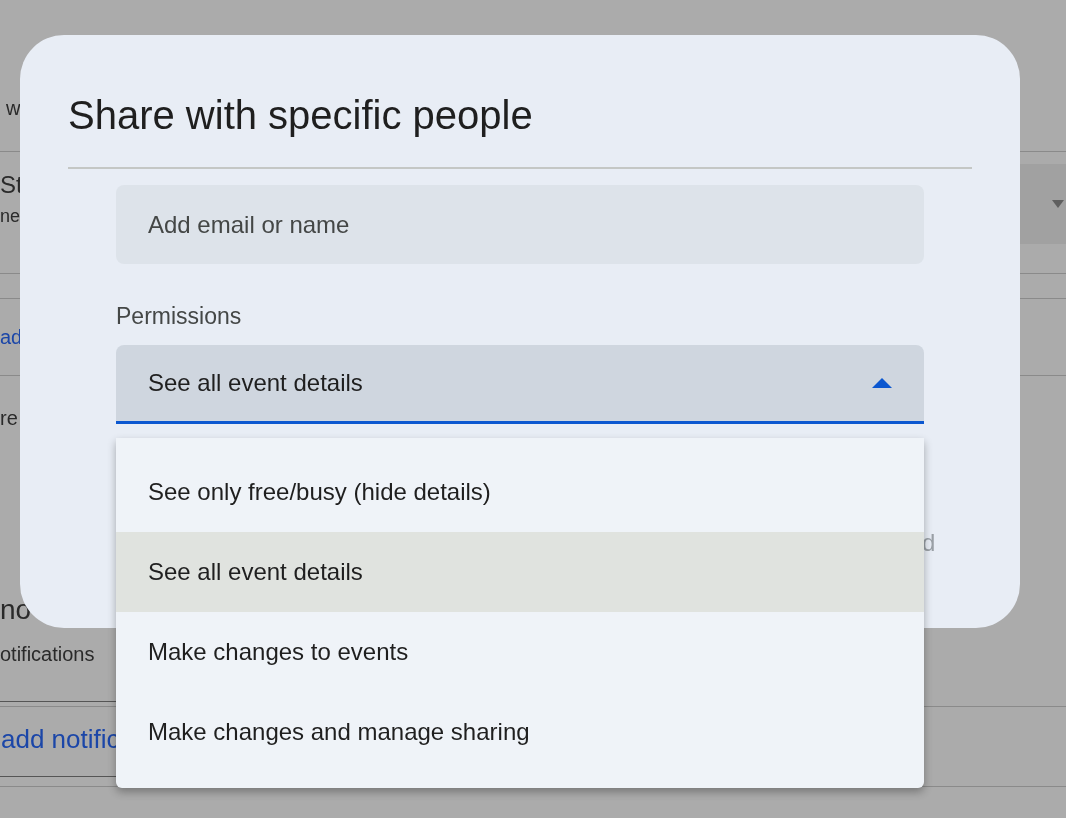  What do you see at coordinates (520, 384) in the screenshot?
I see `permissions-select: See all event details` at bounding box center [520, 384].